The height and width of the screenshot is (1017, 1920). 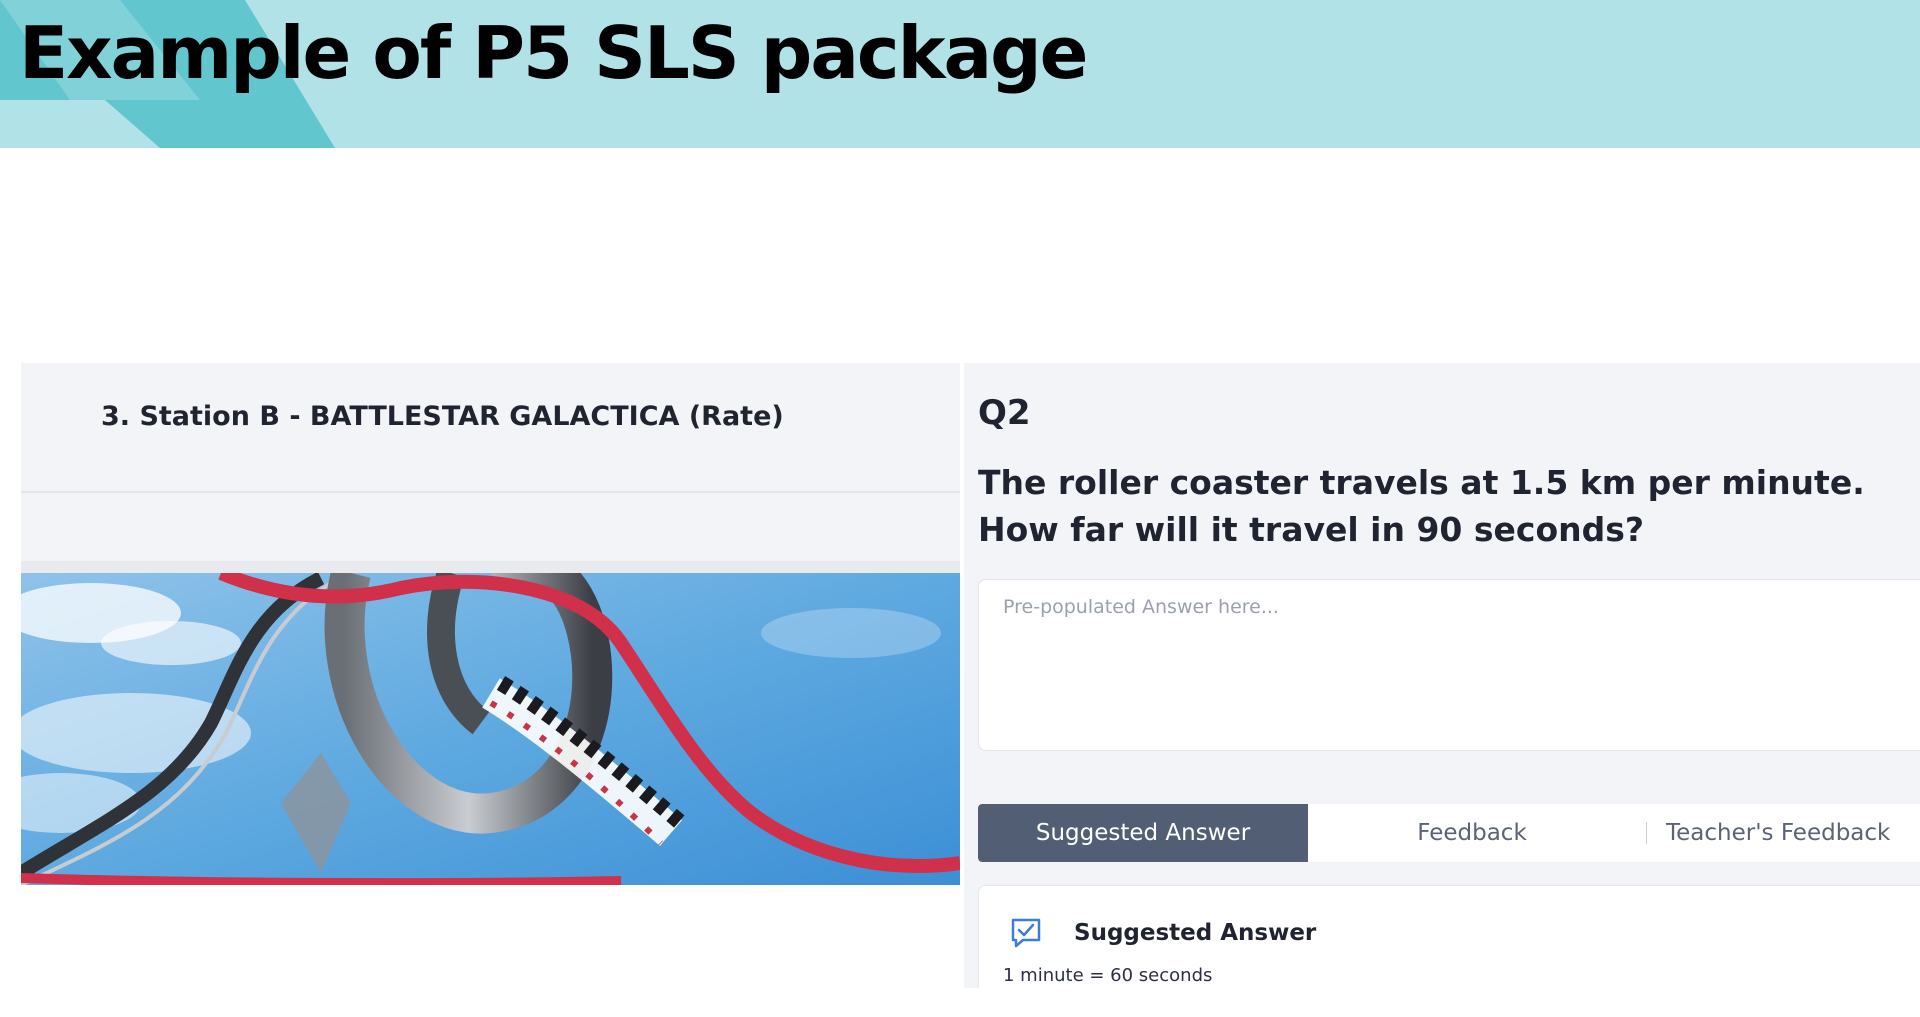 I want to click on slide-title: Example of P5 SLS package, so click(x=553, y=53).